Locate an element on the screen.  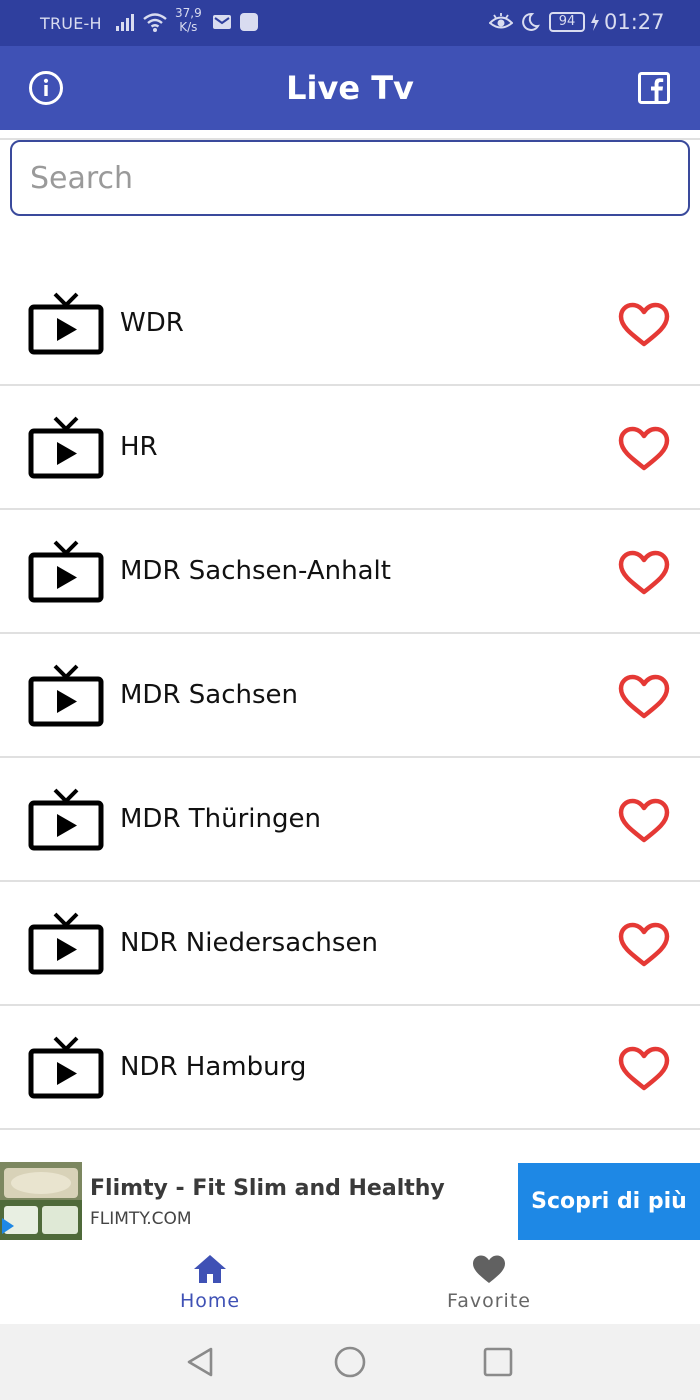
channel-row: MDR Sachsen-Anhalt is located at coordinates (350, 572).